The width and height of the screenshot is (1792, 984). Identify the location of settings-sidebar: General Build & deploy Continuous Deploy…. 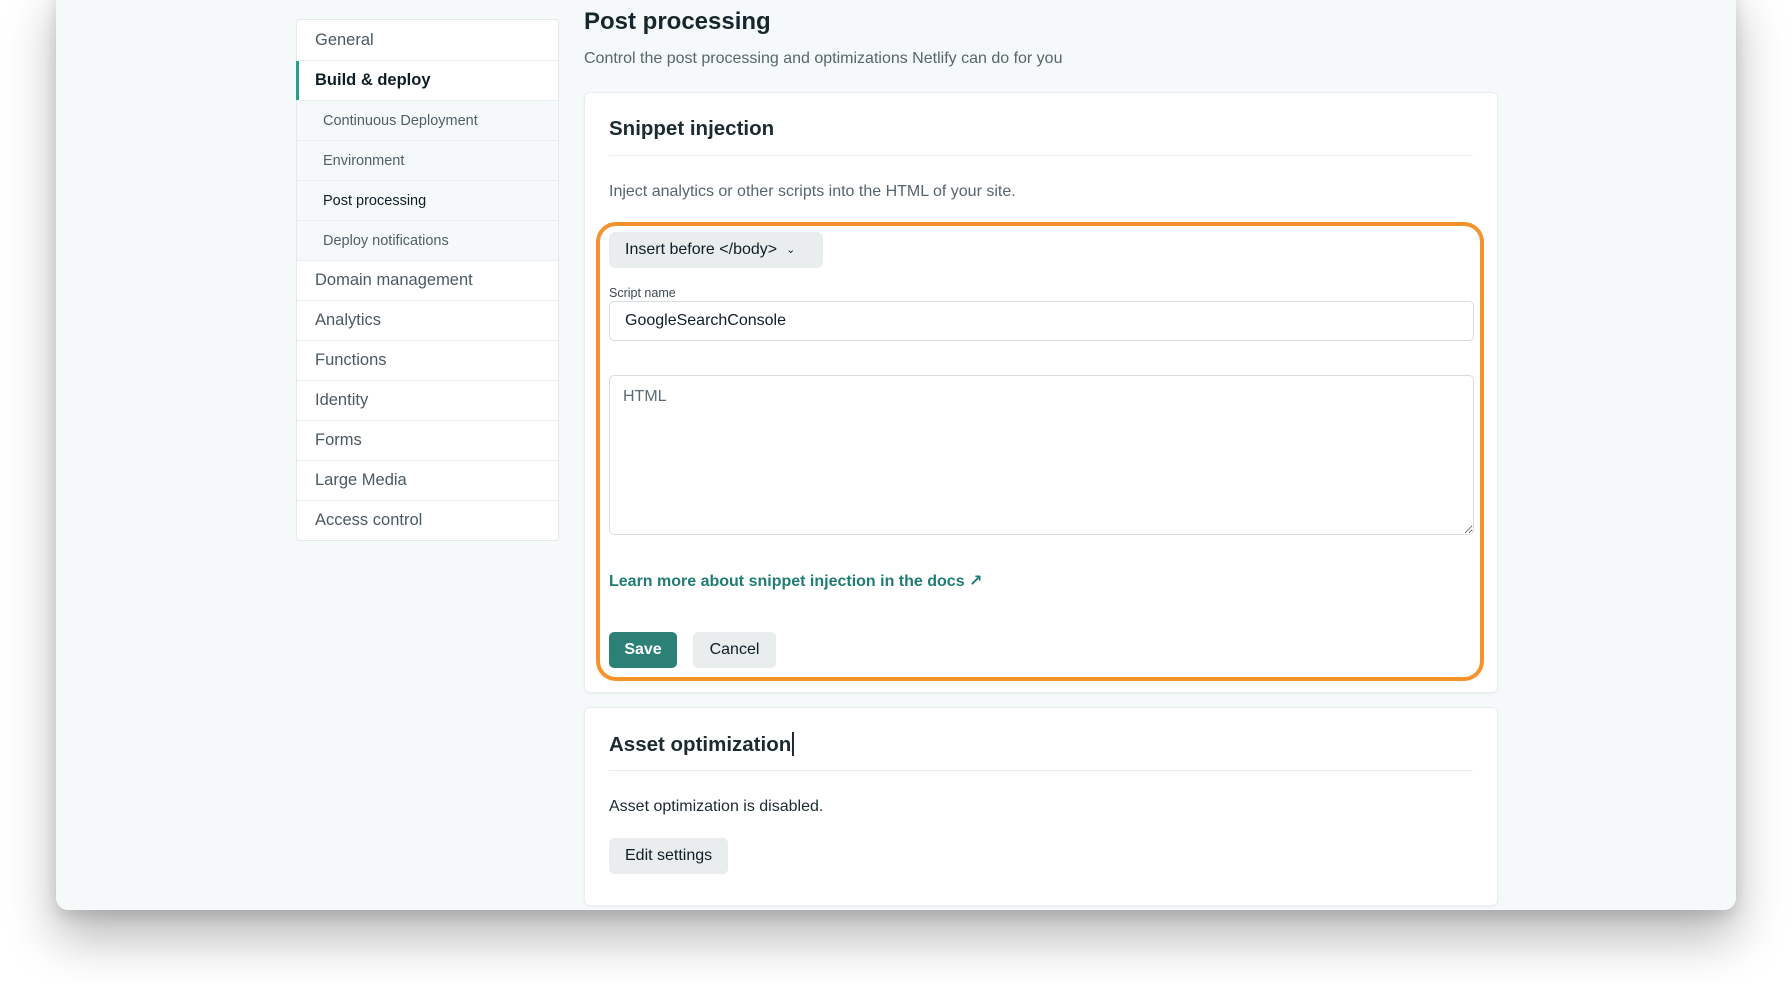
(427, 280).